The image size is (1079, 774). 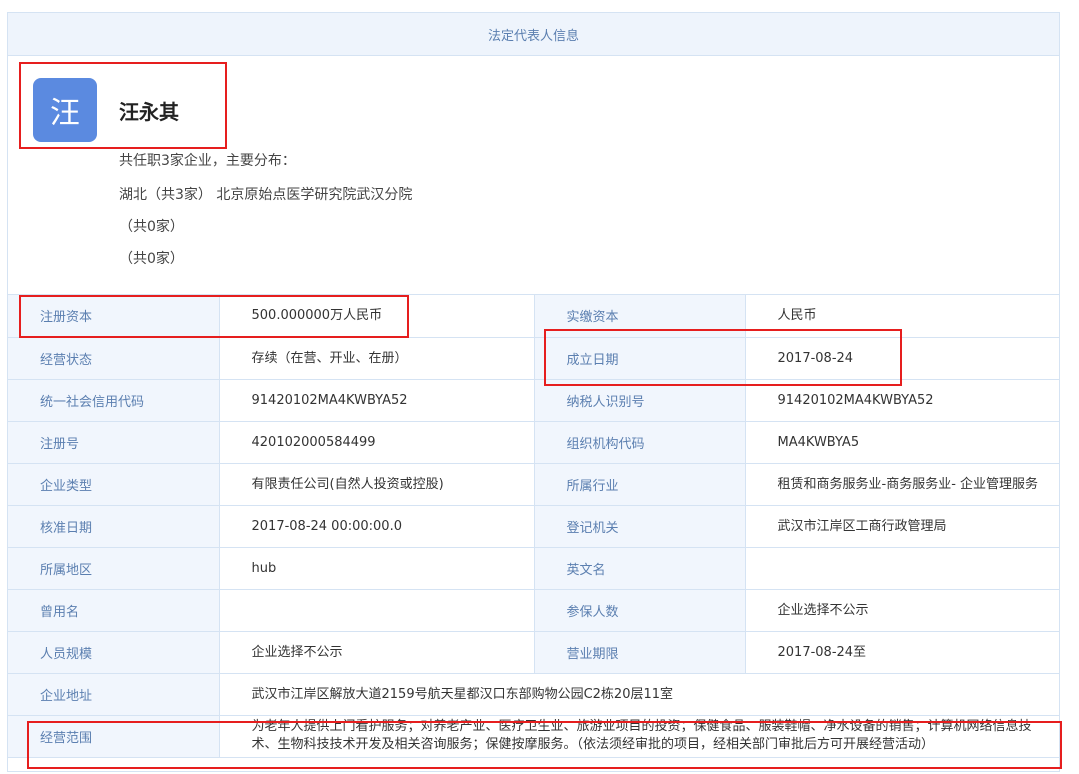 I want to click on table-row: 曾用名 参保人数 企业选择不公示, so click(x=533, y=610).